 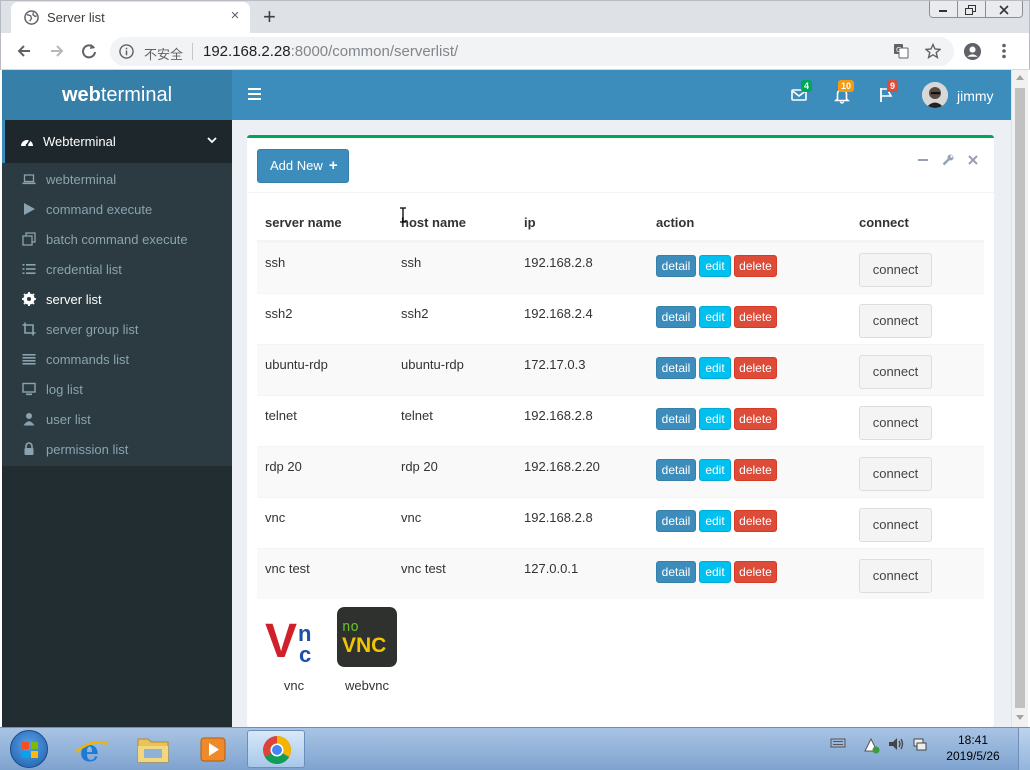 What do you see at coordinates (1020, 717) in the screenshot?
I see `scroll-down-icon` at bounding box center [1020, 717].